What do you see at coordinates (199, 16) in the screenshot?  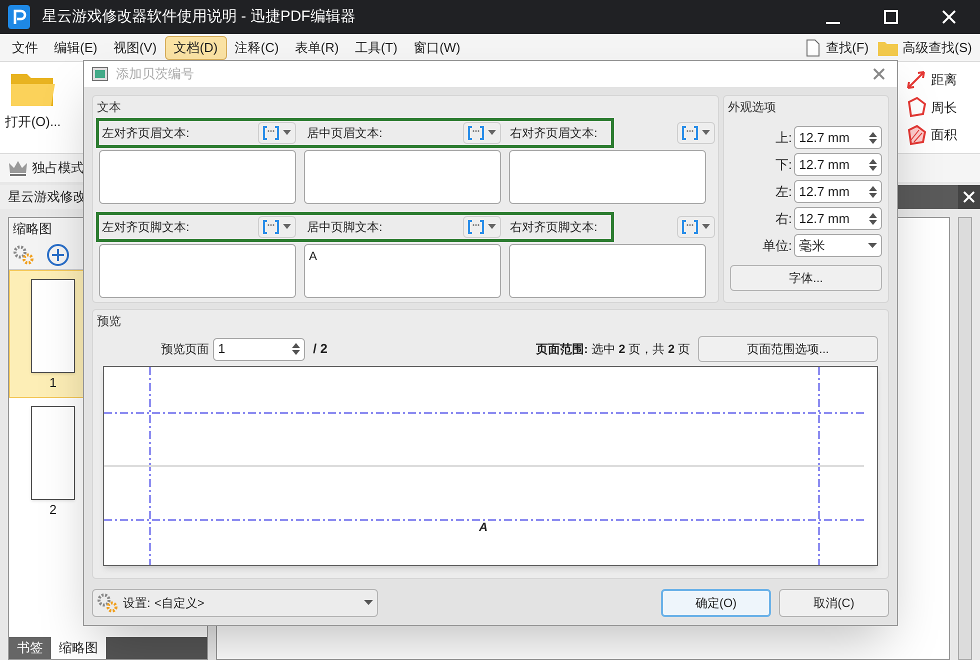 I see `window-title: 星云游戏修改器软件使用说明 - 迅捷PDF编辑器` at bounding box center [199, 16].